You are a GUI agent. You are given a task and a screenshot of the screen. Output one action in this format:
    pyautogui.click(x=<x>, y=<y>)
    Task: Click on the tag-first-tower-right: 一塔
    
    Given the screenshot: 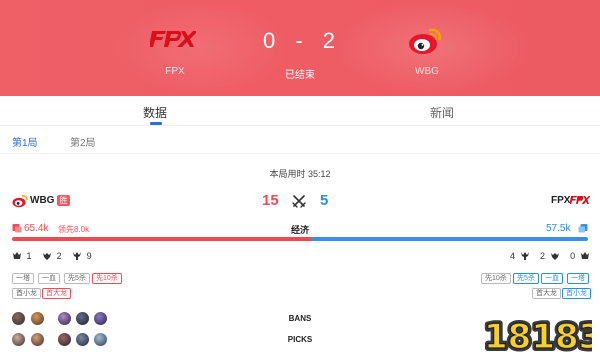 What is the action you would take?
    pyautogui.click(x=578, y=278)
    